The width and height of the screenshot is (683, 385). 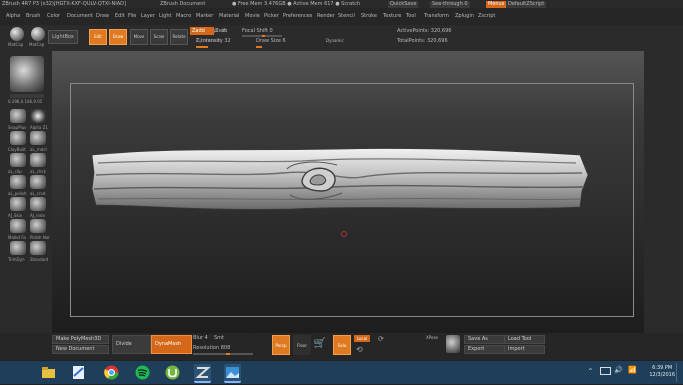 What do you see at coordinates (524, 349) in the screenshot?
I see `import-button: Import` at bounding box center [524, 349].